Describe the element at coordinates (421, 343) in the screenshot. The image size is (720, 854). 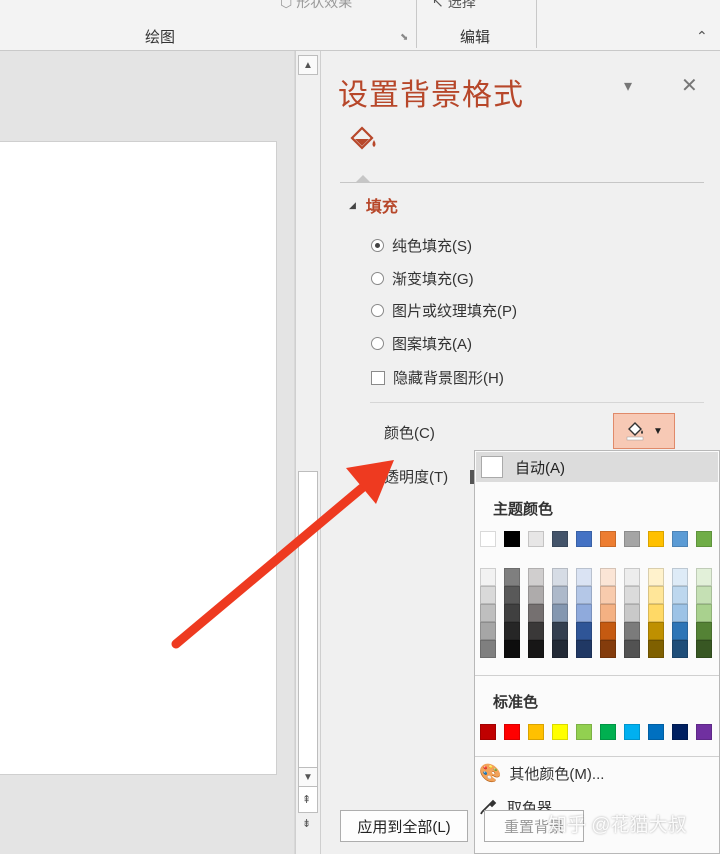
I see `pattern-fill-radio: 图案填充(A)` at that location.